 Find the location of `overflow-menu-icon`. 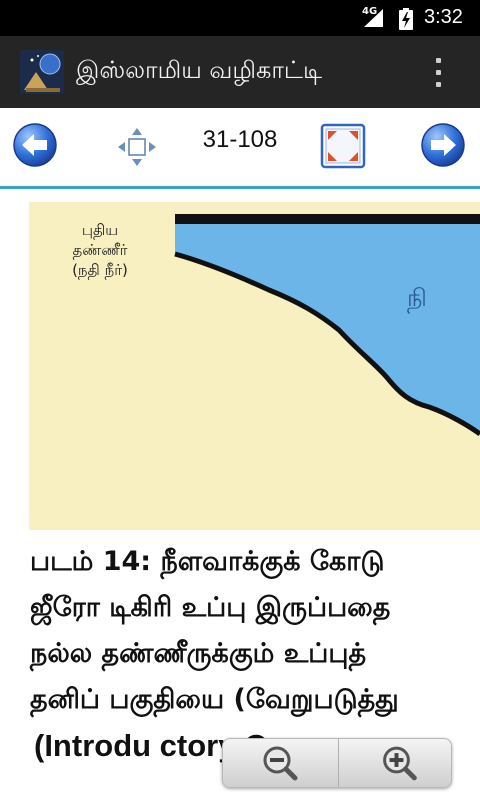

overflow-menu-icon is located at coordinates (438, 72).